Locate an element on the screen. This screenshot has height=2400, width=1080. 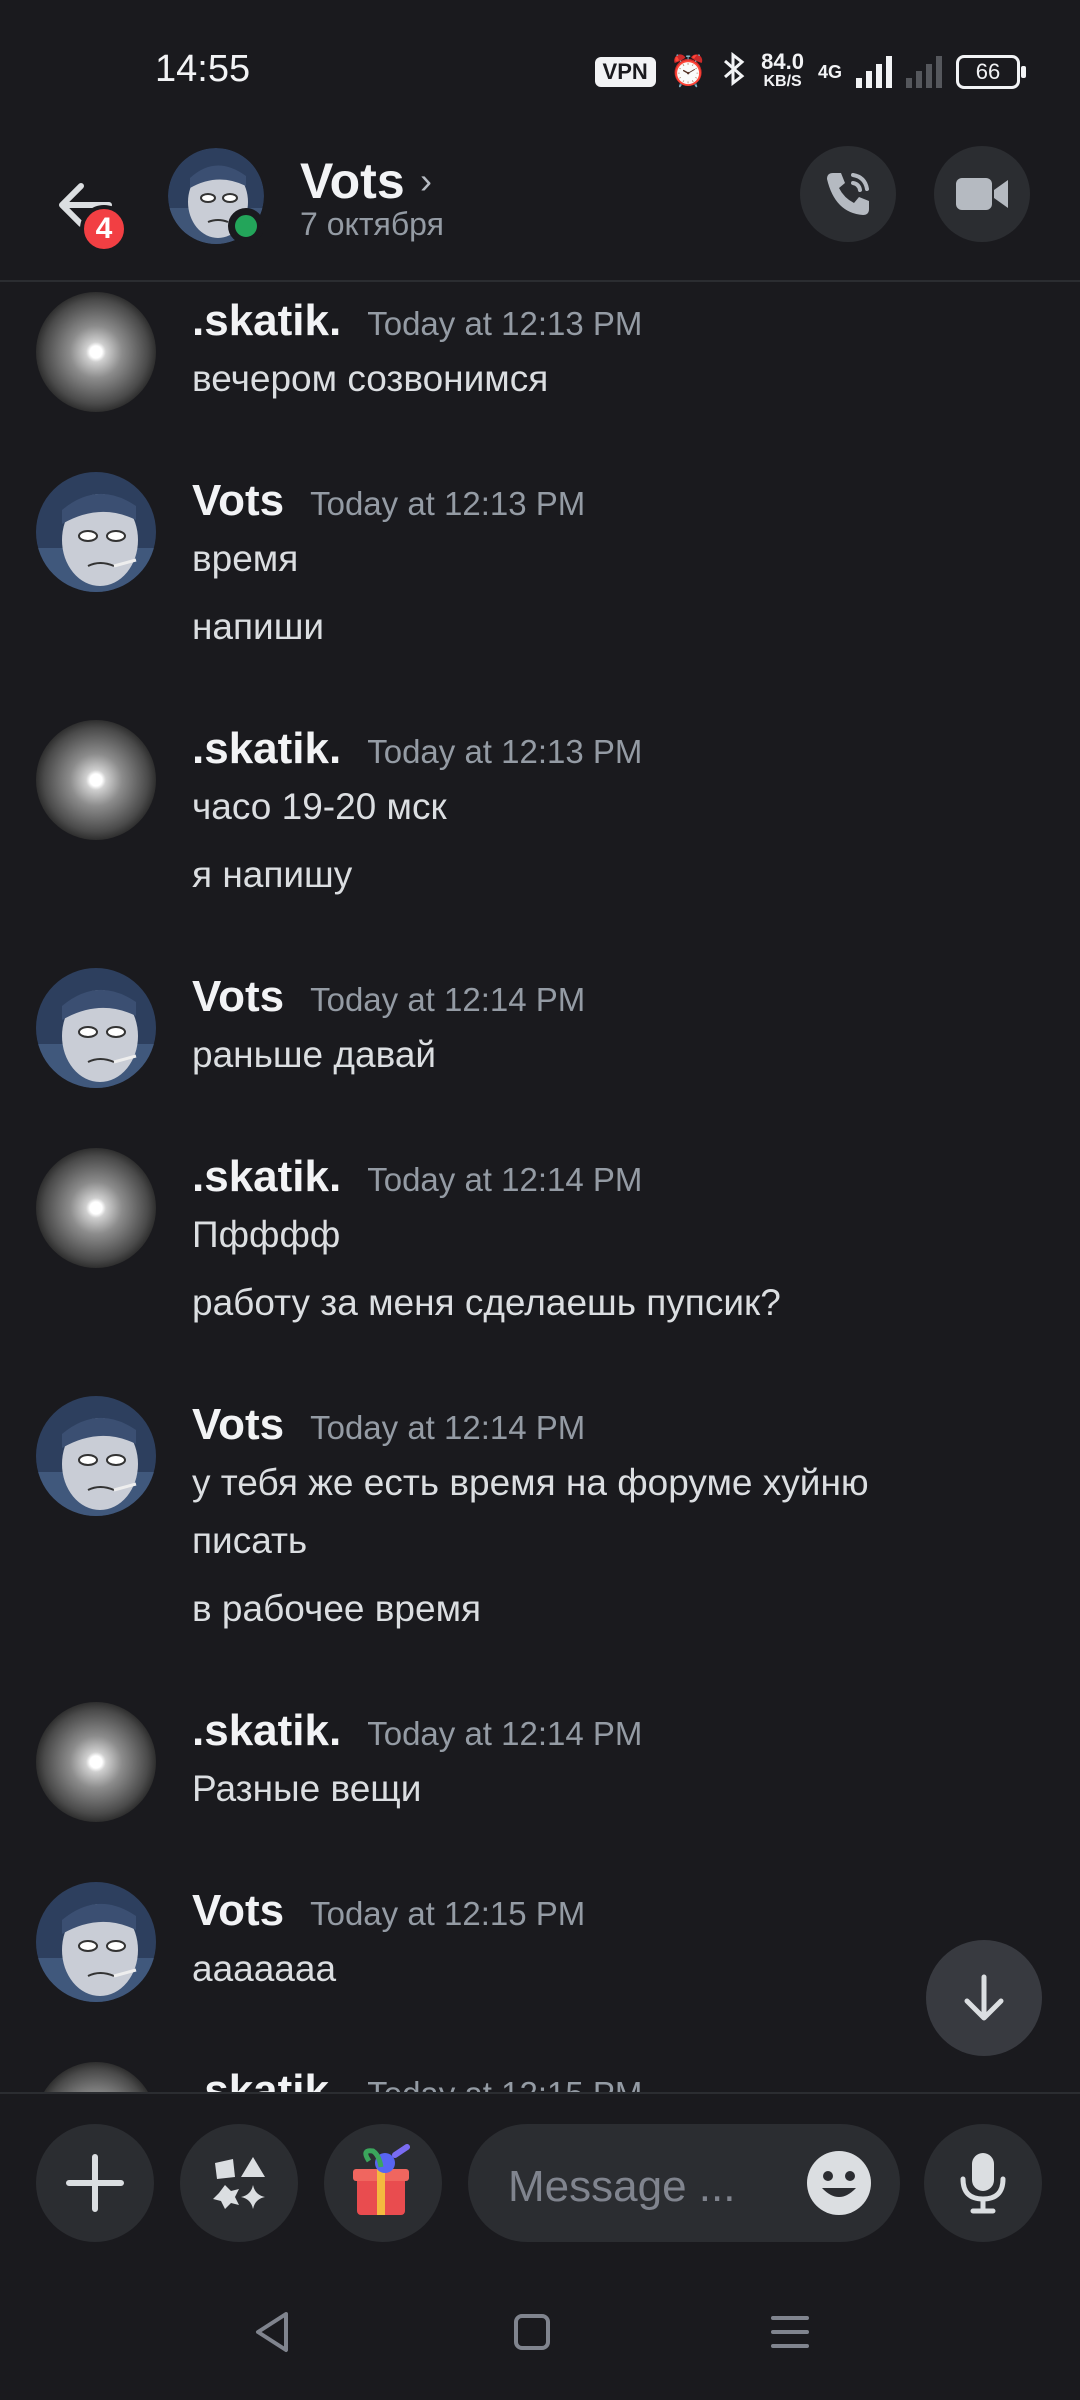
chat-subtitle: 7 октября is located at coordinates (372, 224).